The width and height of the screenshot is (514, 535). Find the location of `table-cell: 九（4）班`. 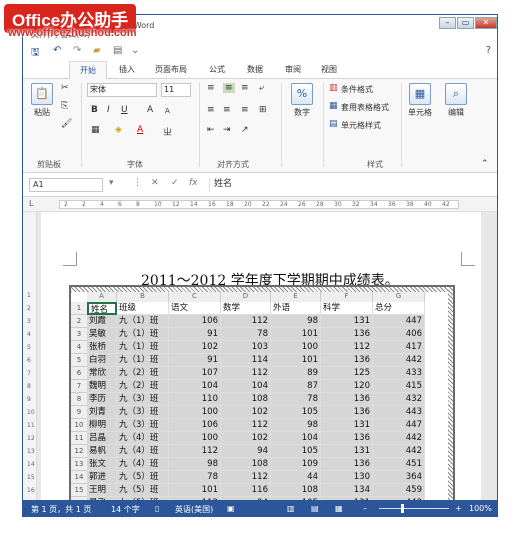

table-cell: 九（4）班 is located at coordinates (143, 451).